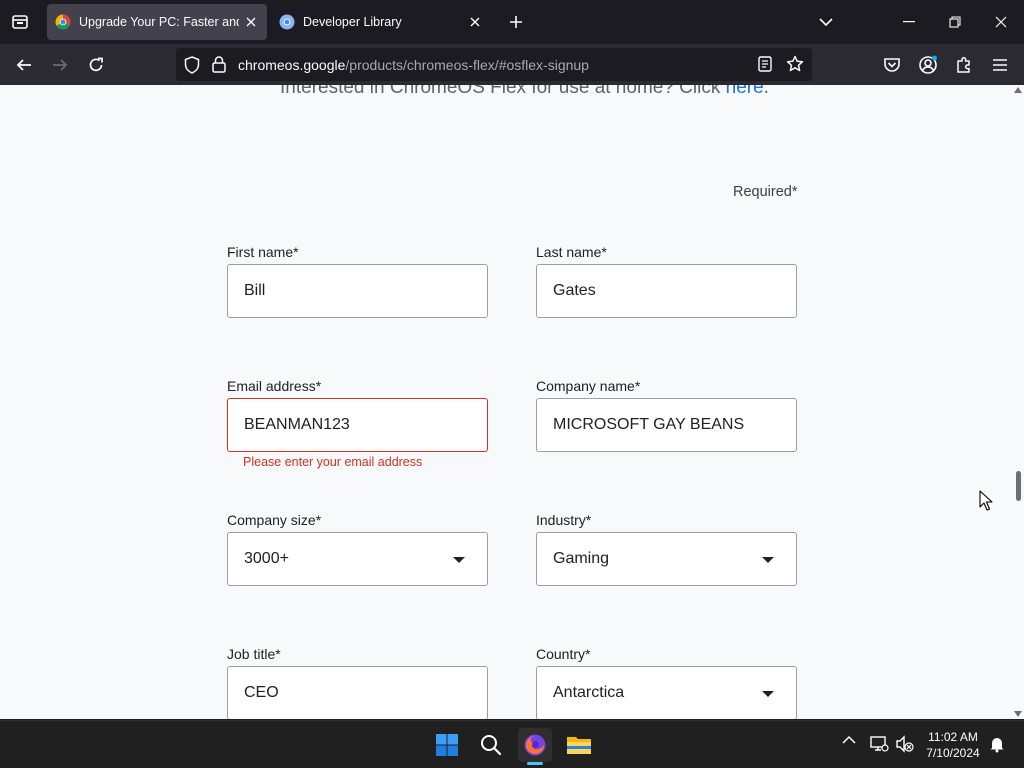 The width and height of the screenshot is (1024, 768). I want to click on restore-button, so click(955, 22).